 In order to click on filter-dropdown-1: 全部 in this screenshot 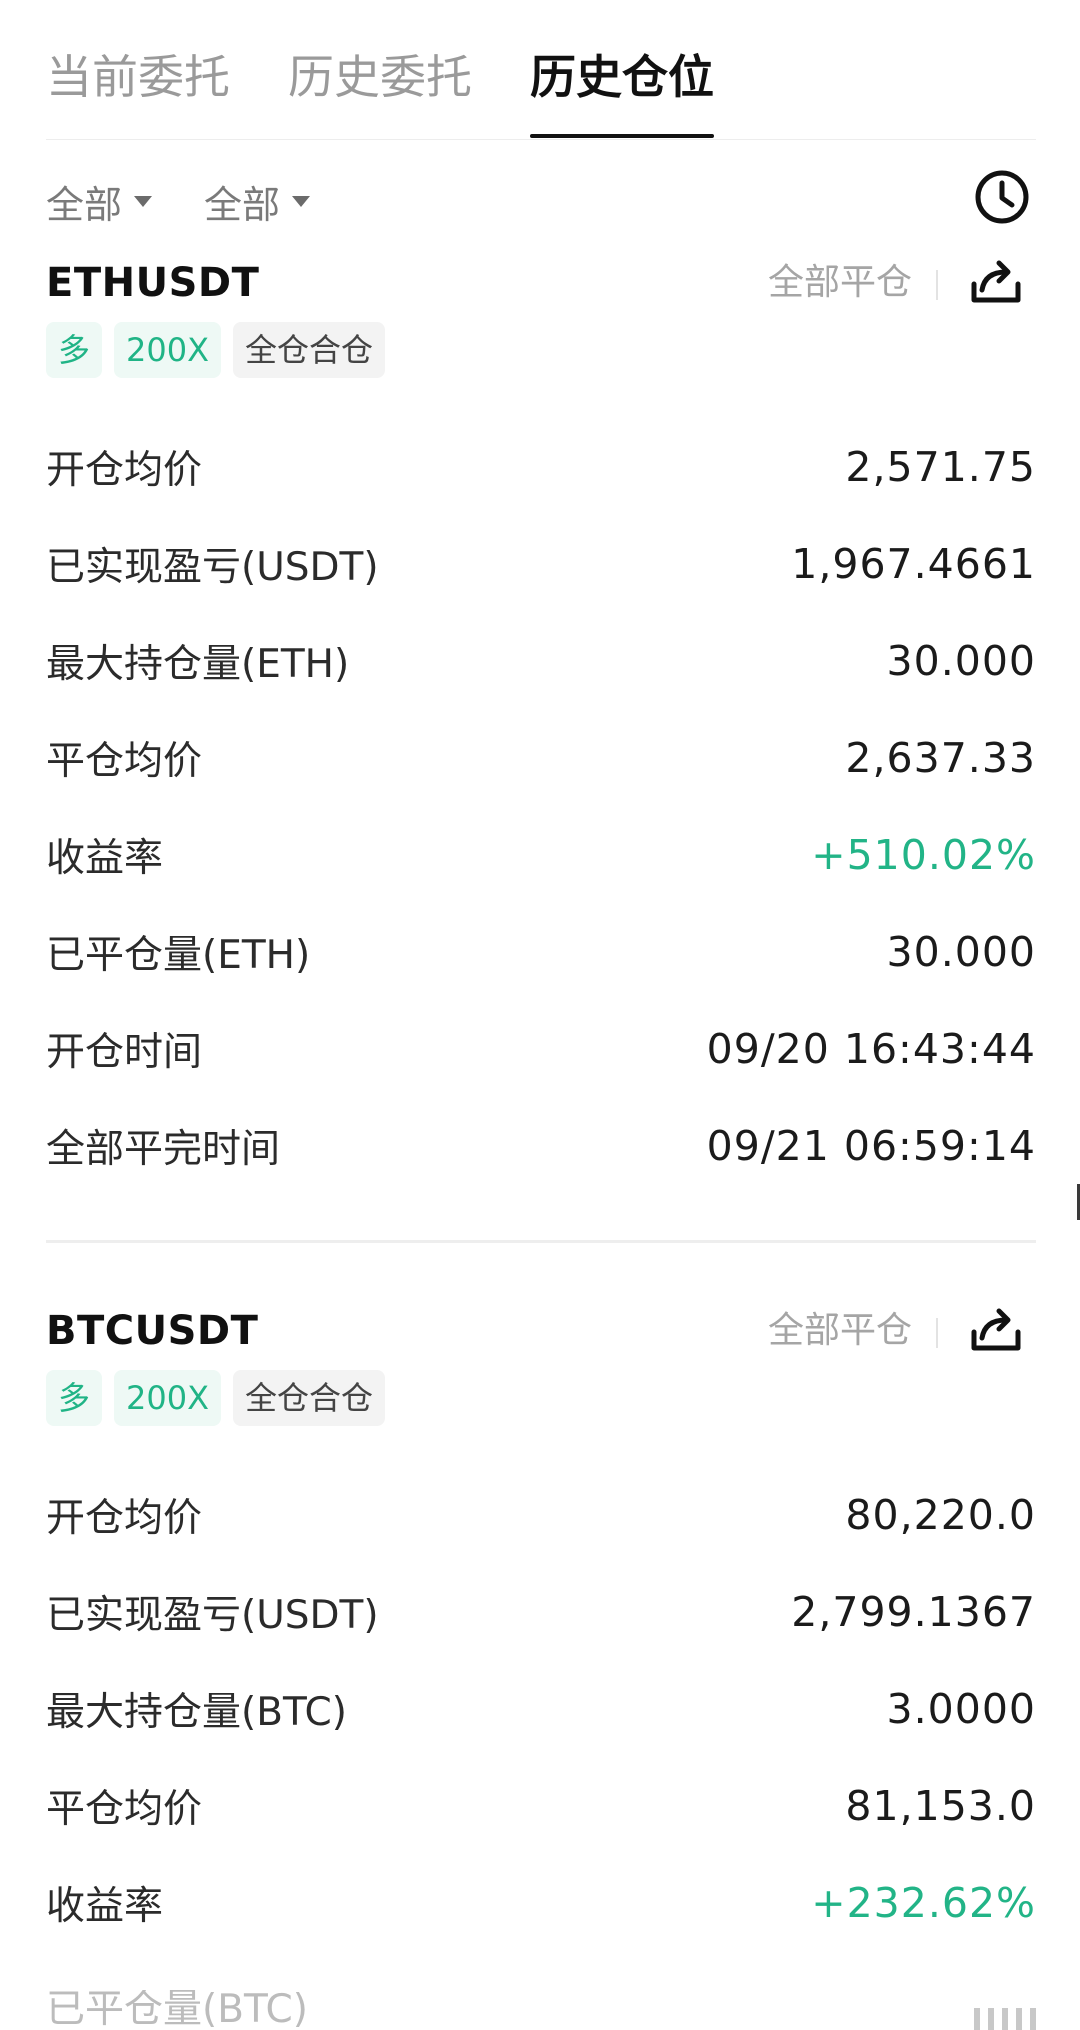, I will do `click(99, 201)`.